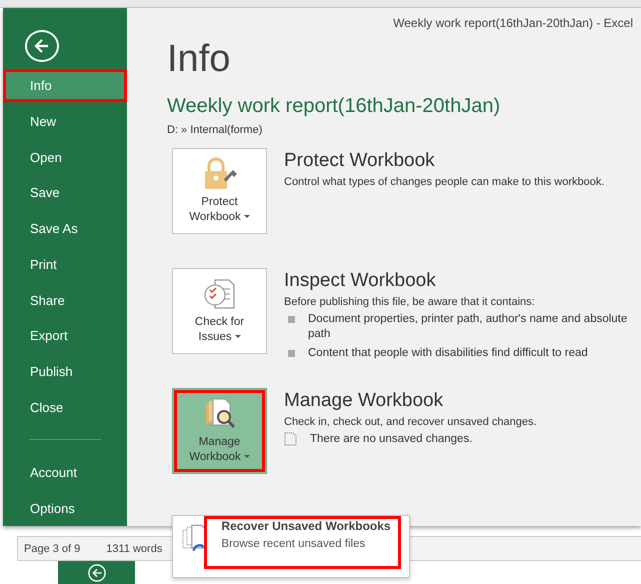  I want to click on file-path: D: » Internal(forme), so click(215, 130).